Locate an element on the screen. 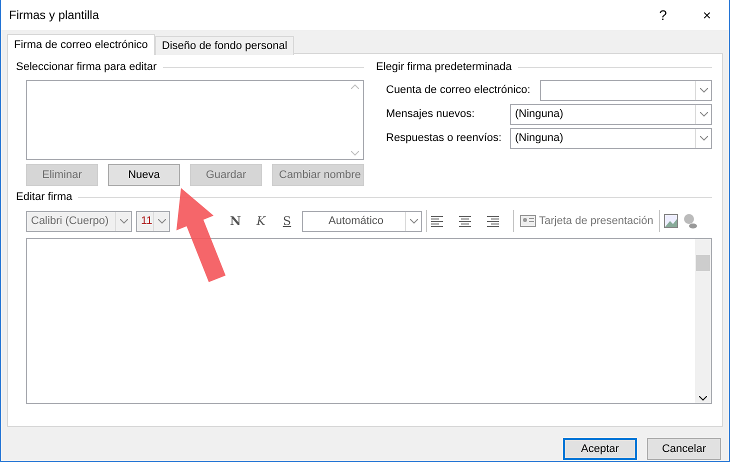 The height and width of the screenshot is (462, 730). dialog-button: Aceptar is located at coordinates (600, 449).